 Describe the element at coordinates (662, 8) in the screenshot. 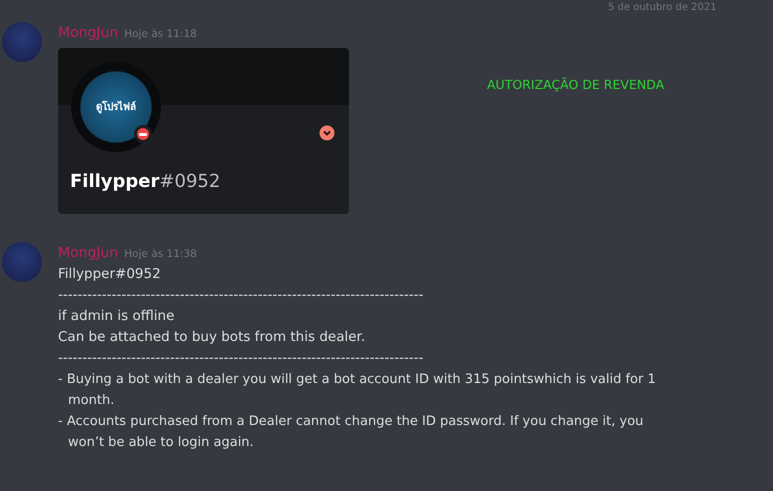

I see `date-divider: 5 de outubro de 2021` at that location.